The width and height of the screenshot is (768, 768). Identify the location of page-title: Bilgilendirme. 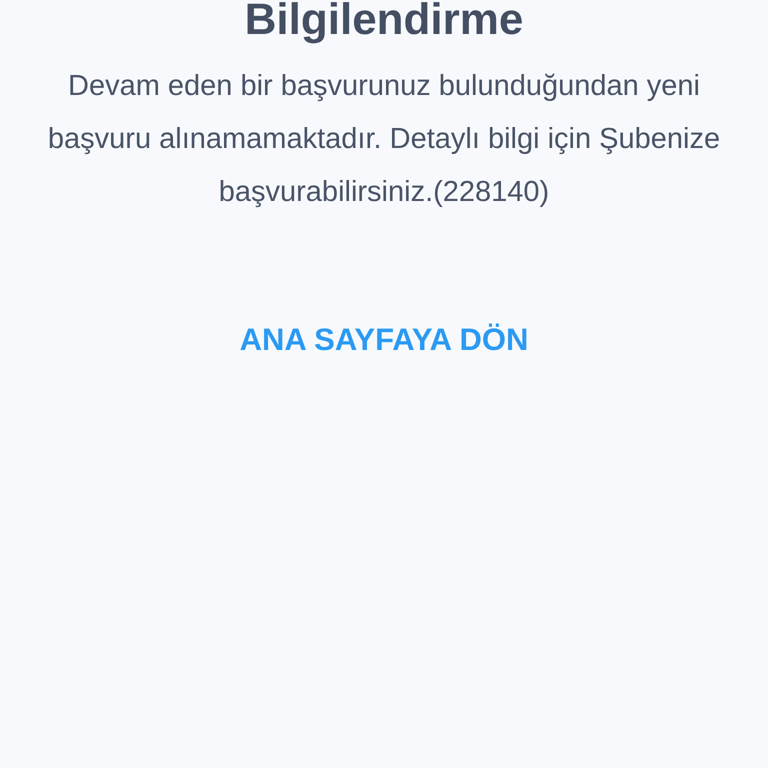
(384, 23).